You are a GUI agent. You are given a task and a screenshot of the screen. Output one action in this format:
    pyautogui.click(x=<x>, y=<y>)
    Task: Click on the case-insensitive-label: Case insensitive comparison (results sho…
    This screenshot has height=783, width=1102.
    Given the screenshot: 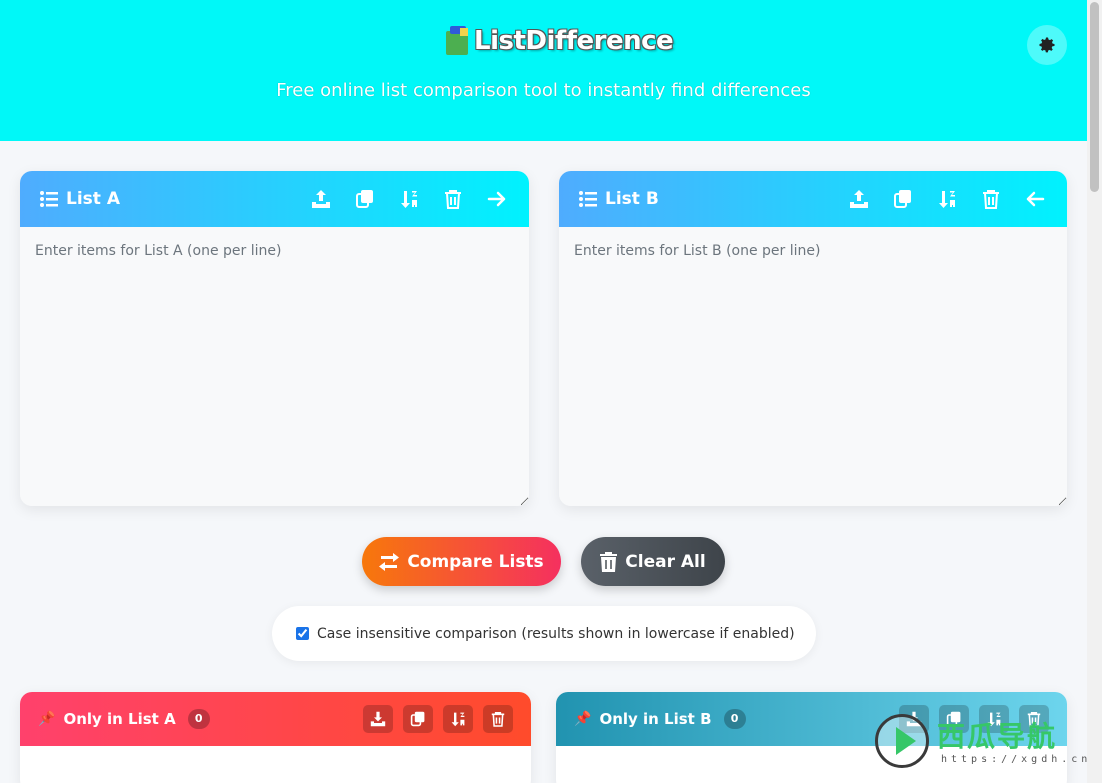 What is the action you would take?
    pyautogui.click(x=556, y=633)
    